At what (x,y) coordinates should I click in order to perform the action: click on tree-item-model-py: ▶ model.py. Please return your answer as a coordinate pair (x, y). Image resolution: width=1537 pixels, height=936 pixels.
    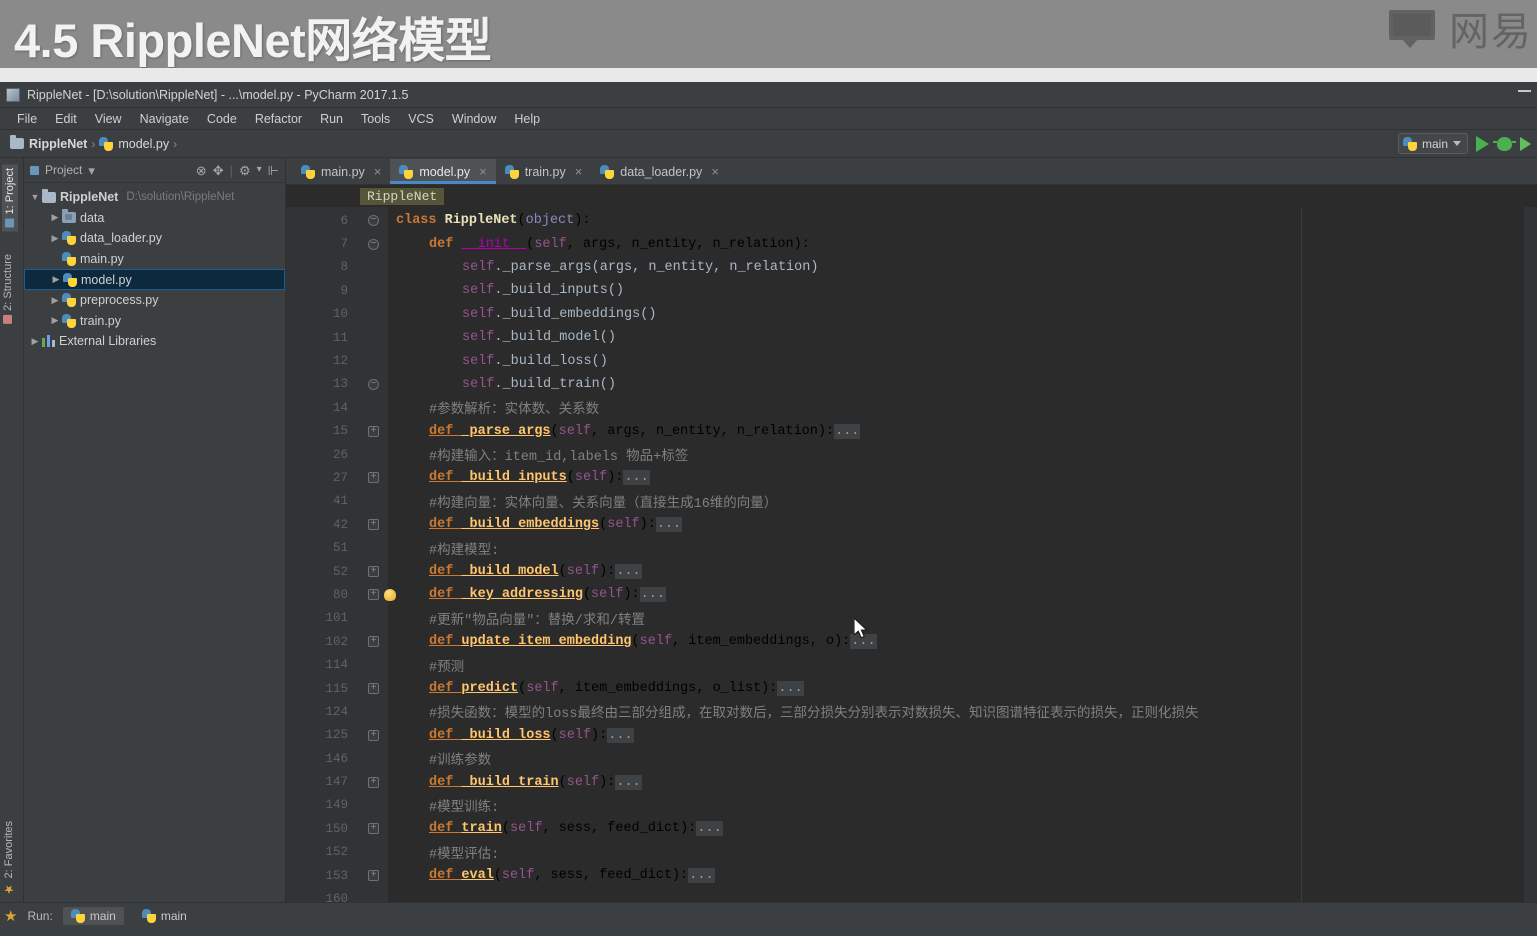
    Looking at the image, I should click on (154, 279).